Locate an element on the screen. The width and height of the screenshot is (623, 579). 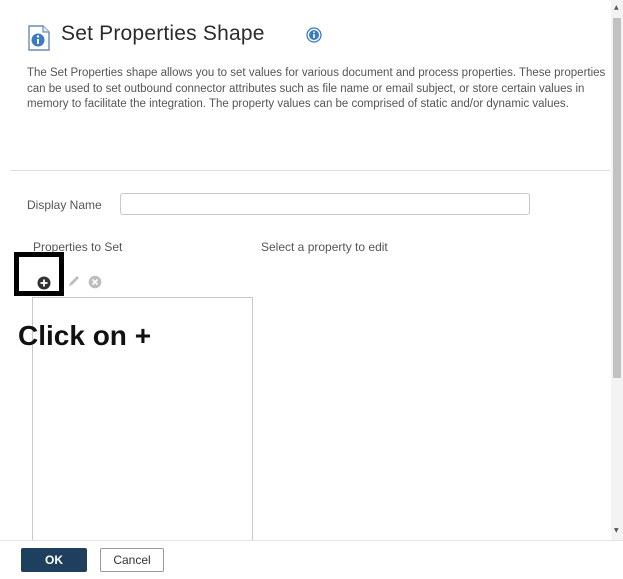
dialog-footer: OK Cancel is located at coordinates (311, 559).